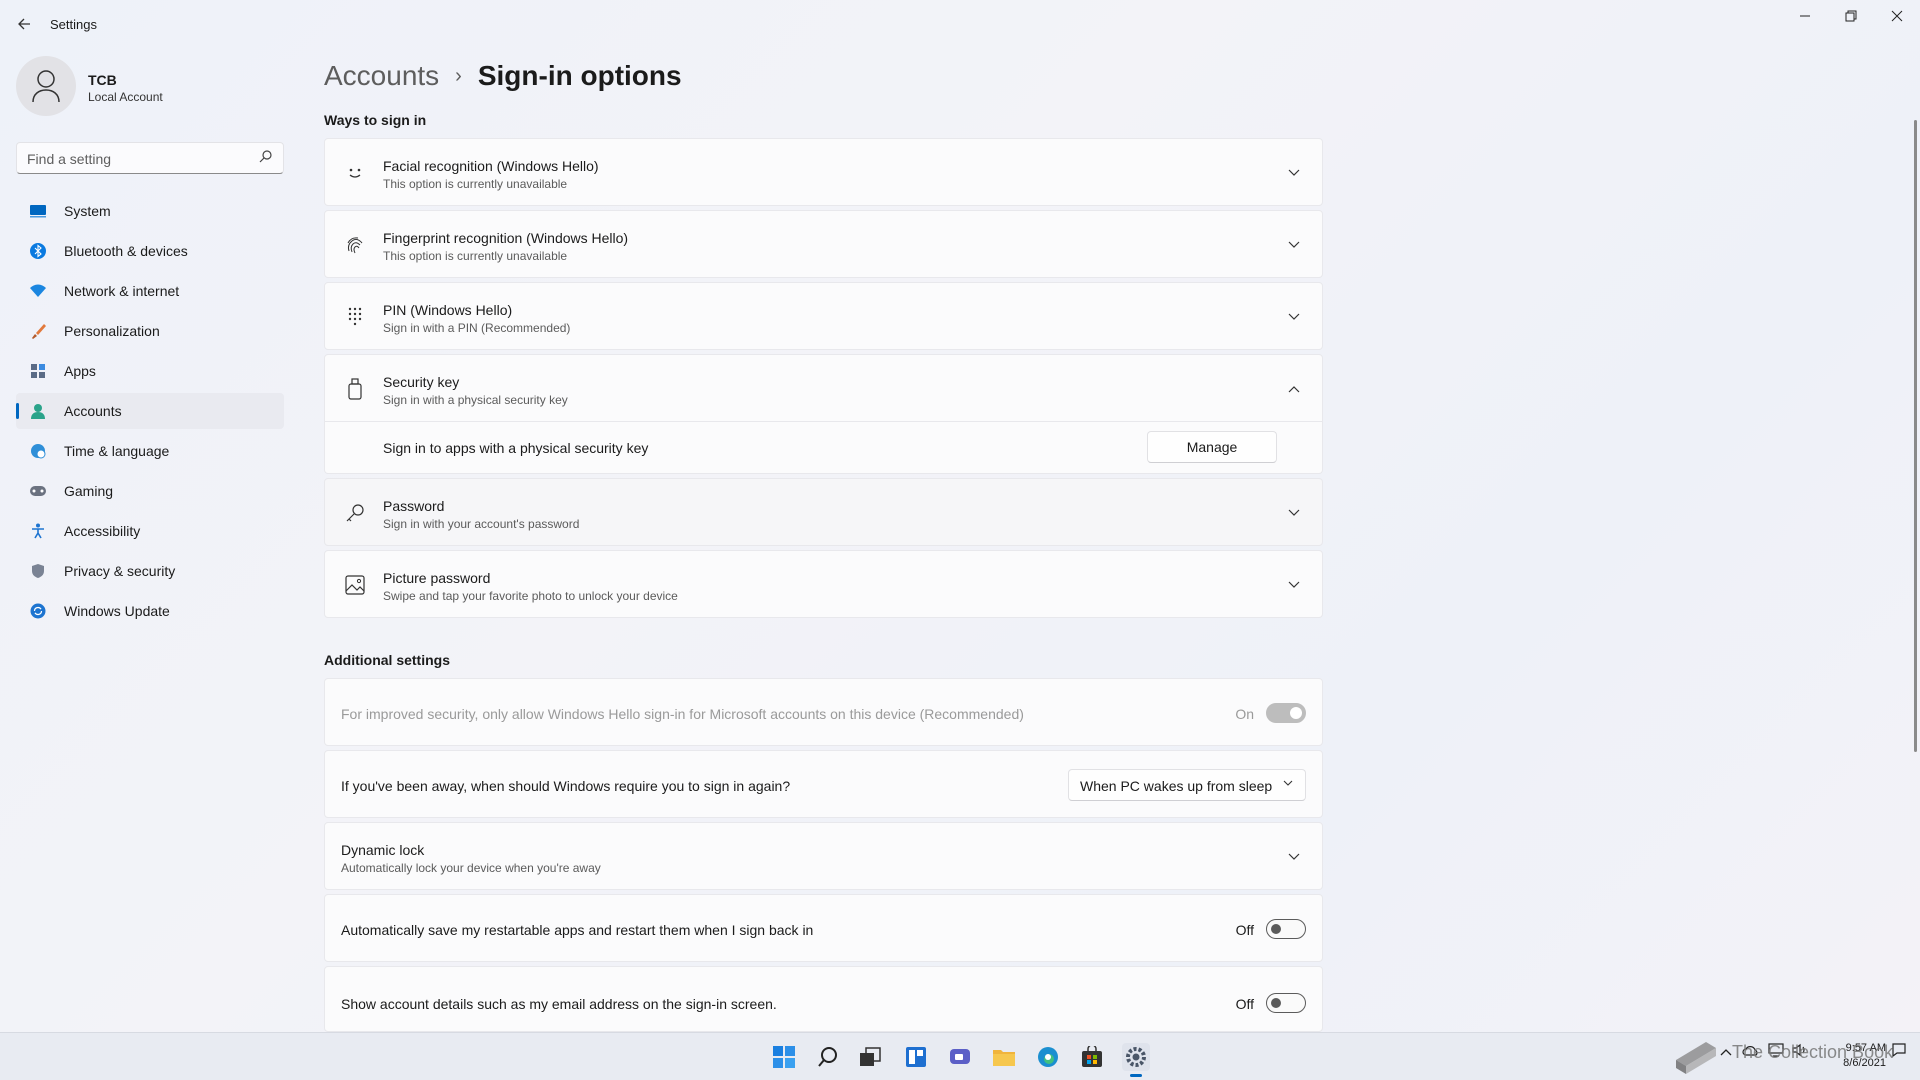 Image resolution: width=1920 pixels, height=1080 pixels. I want to click on card-subtitle: Sign in with a PIN (Recommended), so click(477, 328).